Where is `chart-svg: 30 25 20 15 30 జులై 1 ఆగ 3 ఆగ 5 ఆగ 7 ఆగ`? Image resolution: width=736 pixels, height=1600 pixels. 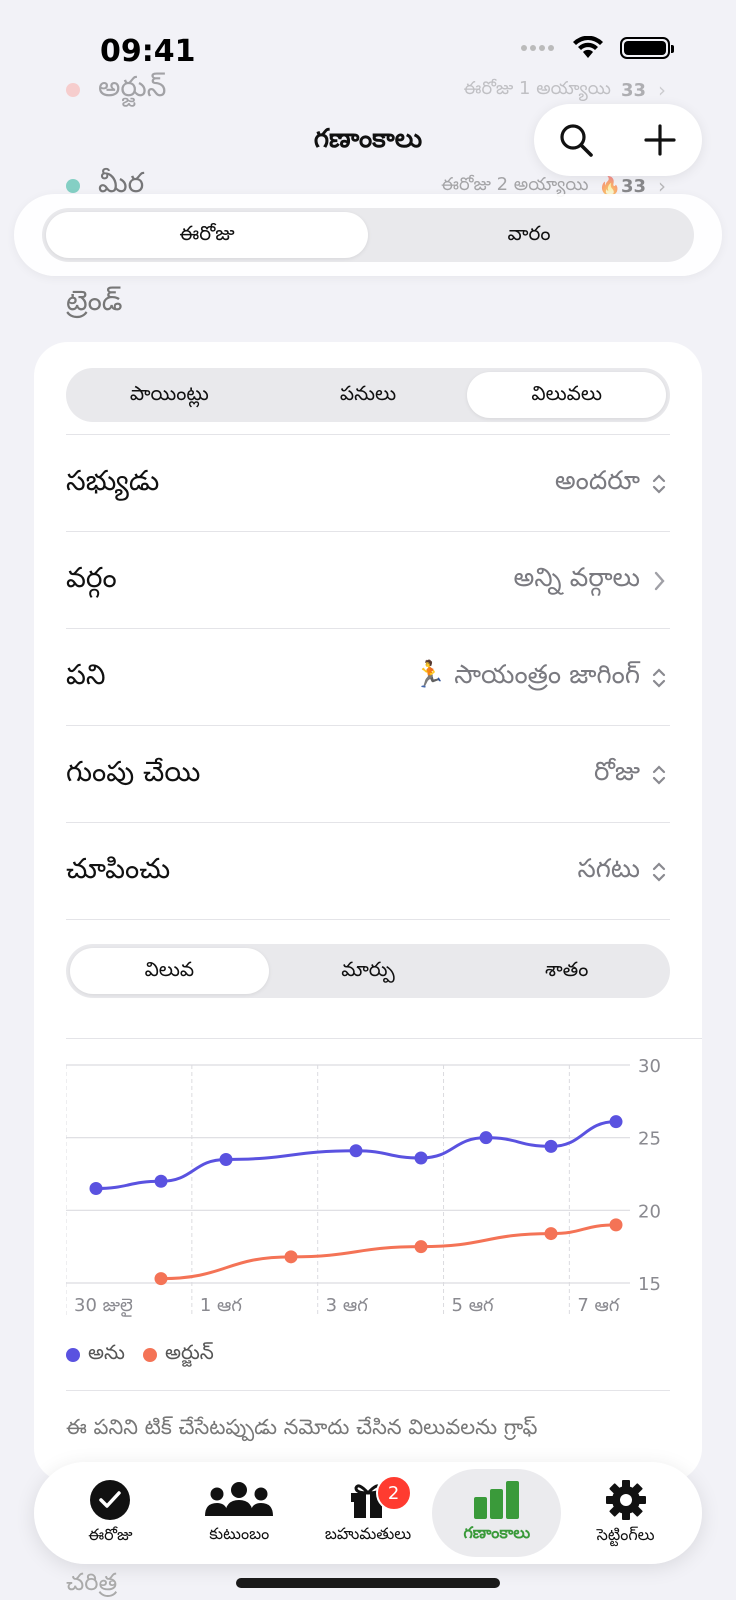
chart-svg: 30 25 20 15 30 జులై 1 ఆగ 3 ఆగ 5 ఆగ 7 ఆగ is located at coordinates (363, 1186).